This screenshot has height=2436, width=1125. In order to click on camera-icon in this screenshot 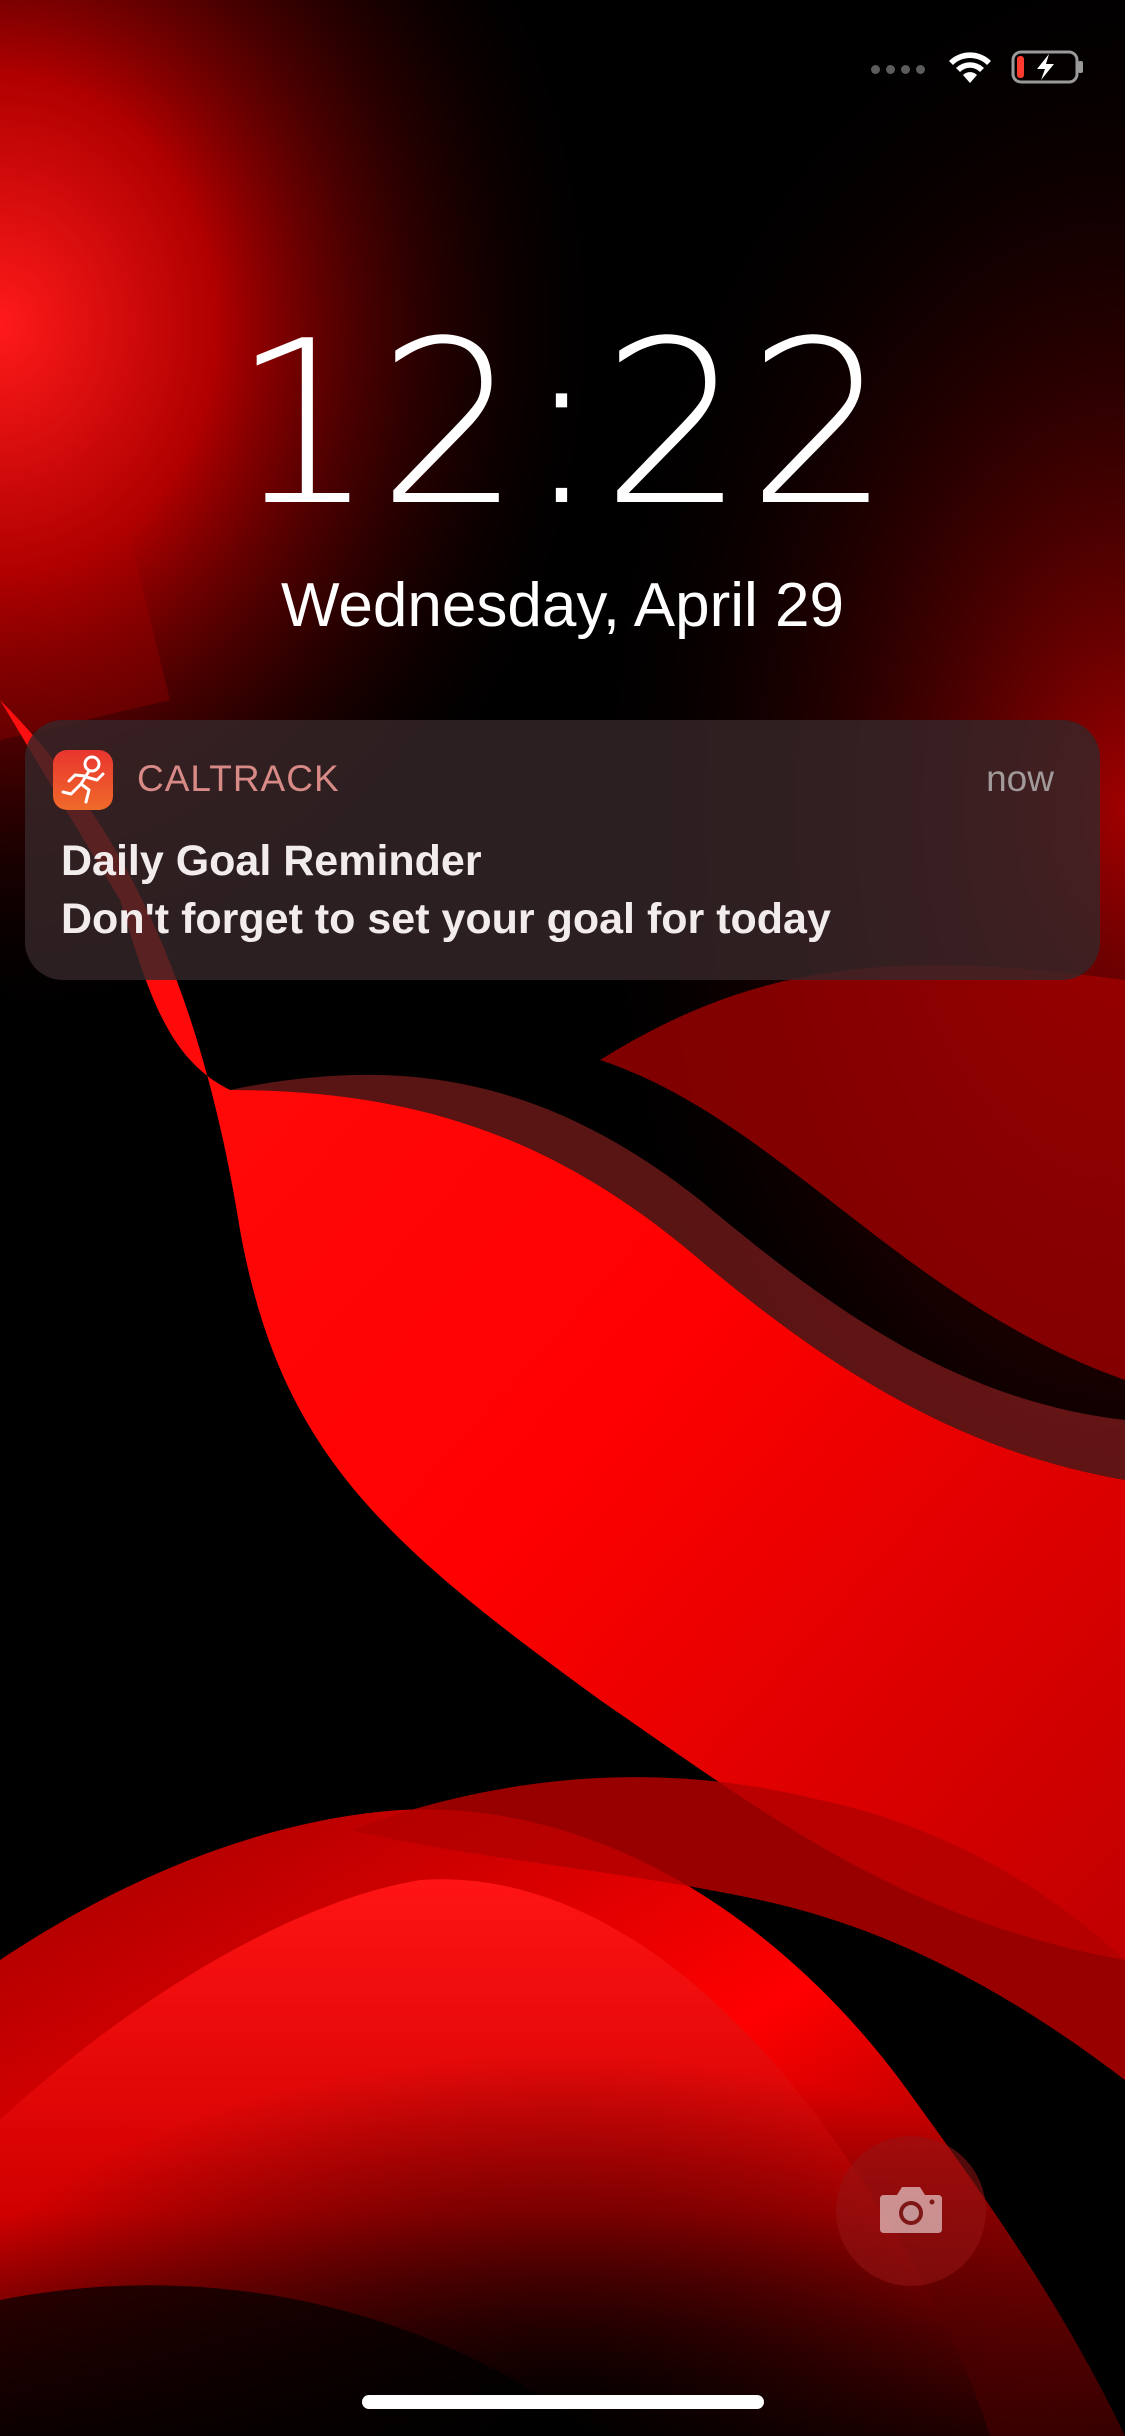, I will do `click(911, 2211)`.